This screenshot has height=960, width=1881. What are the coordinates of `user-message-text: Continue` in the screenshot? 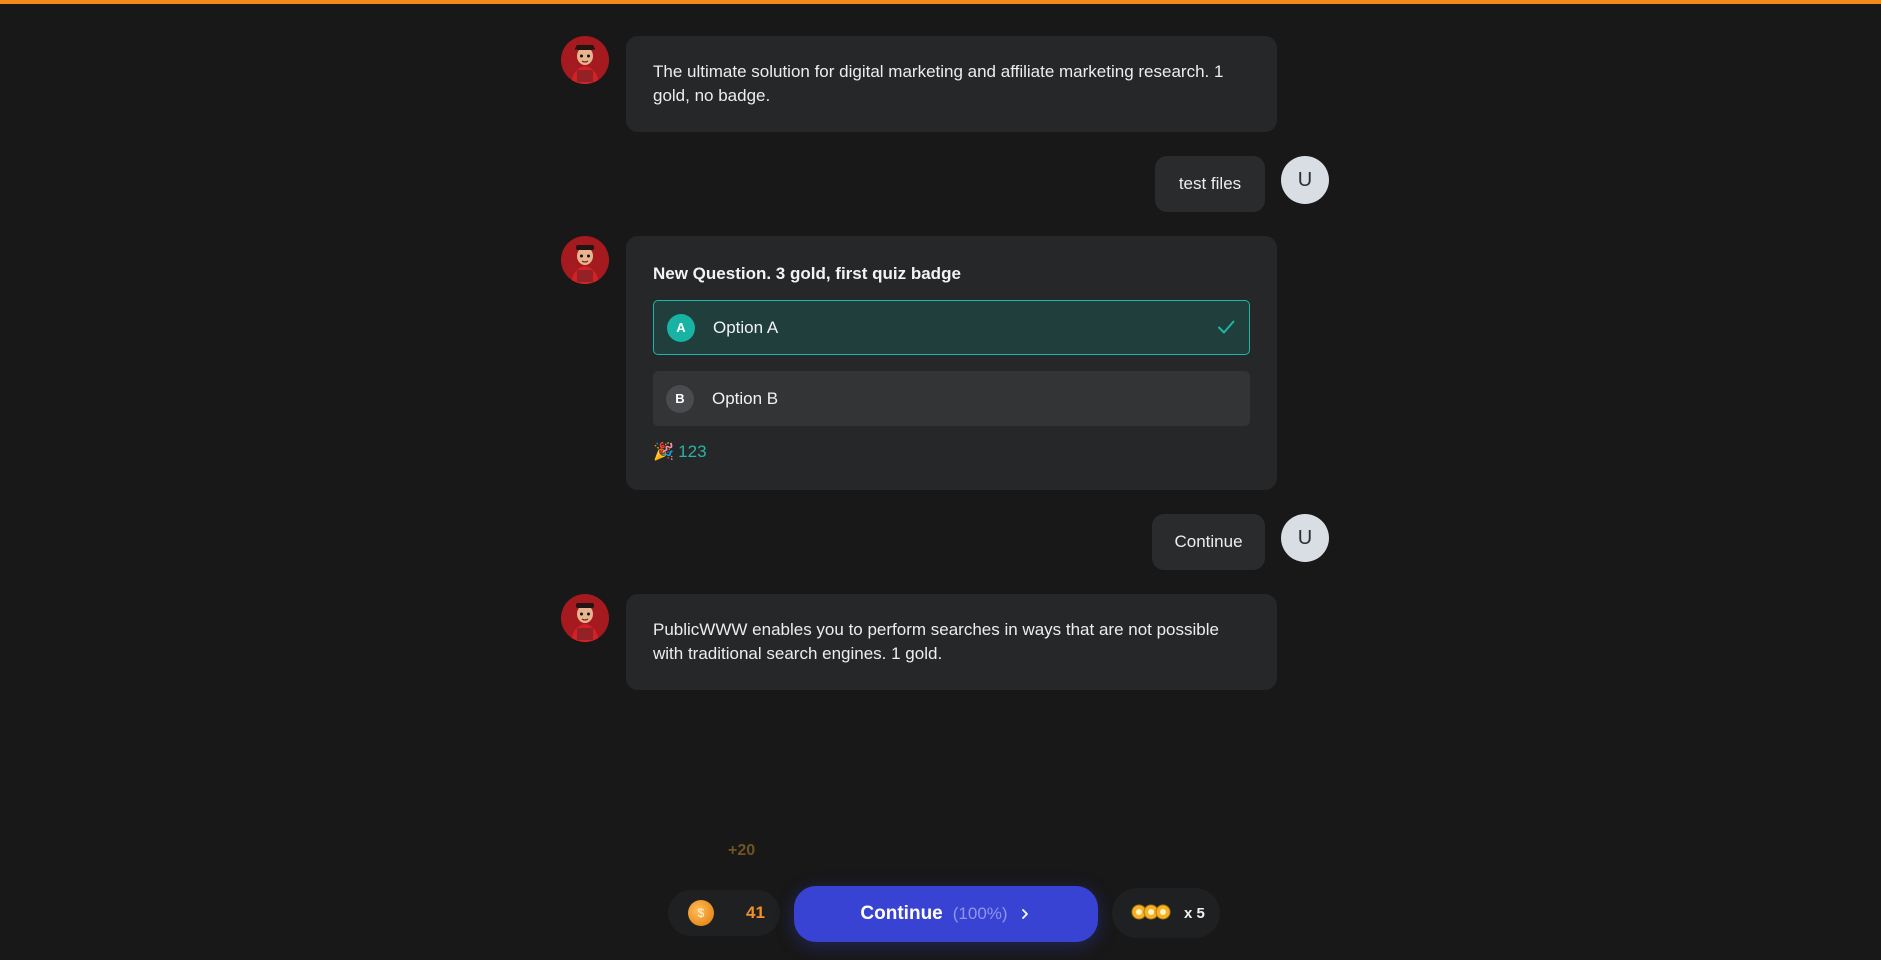 It's located at (1208, 541).